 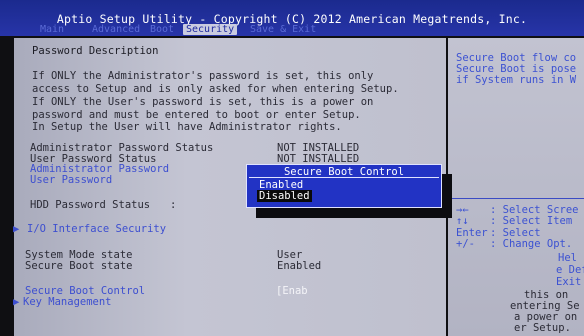 What do you see at coordinates (79, 266) in the screenshot?
I see `secure-boot-state-label: Secure Boot state` at bounding box center [79, 266].